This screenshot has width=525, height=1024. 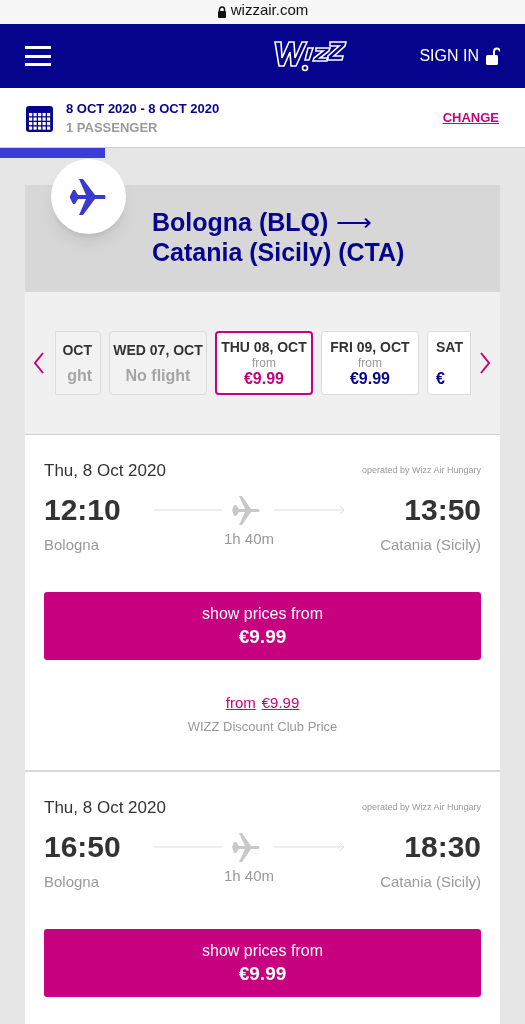 I want to click on calendar-icon, so click(x=39, y=117).